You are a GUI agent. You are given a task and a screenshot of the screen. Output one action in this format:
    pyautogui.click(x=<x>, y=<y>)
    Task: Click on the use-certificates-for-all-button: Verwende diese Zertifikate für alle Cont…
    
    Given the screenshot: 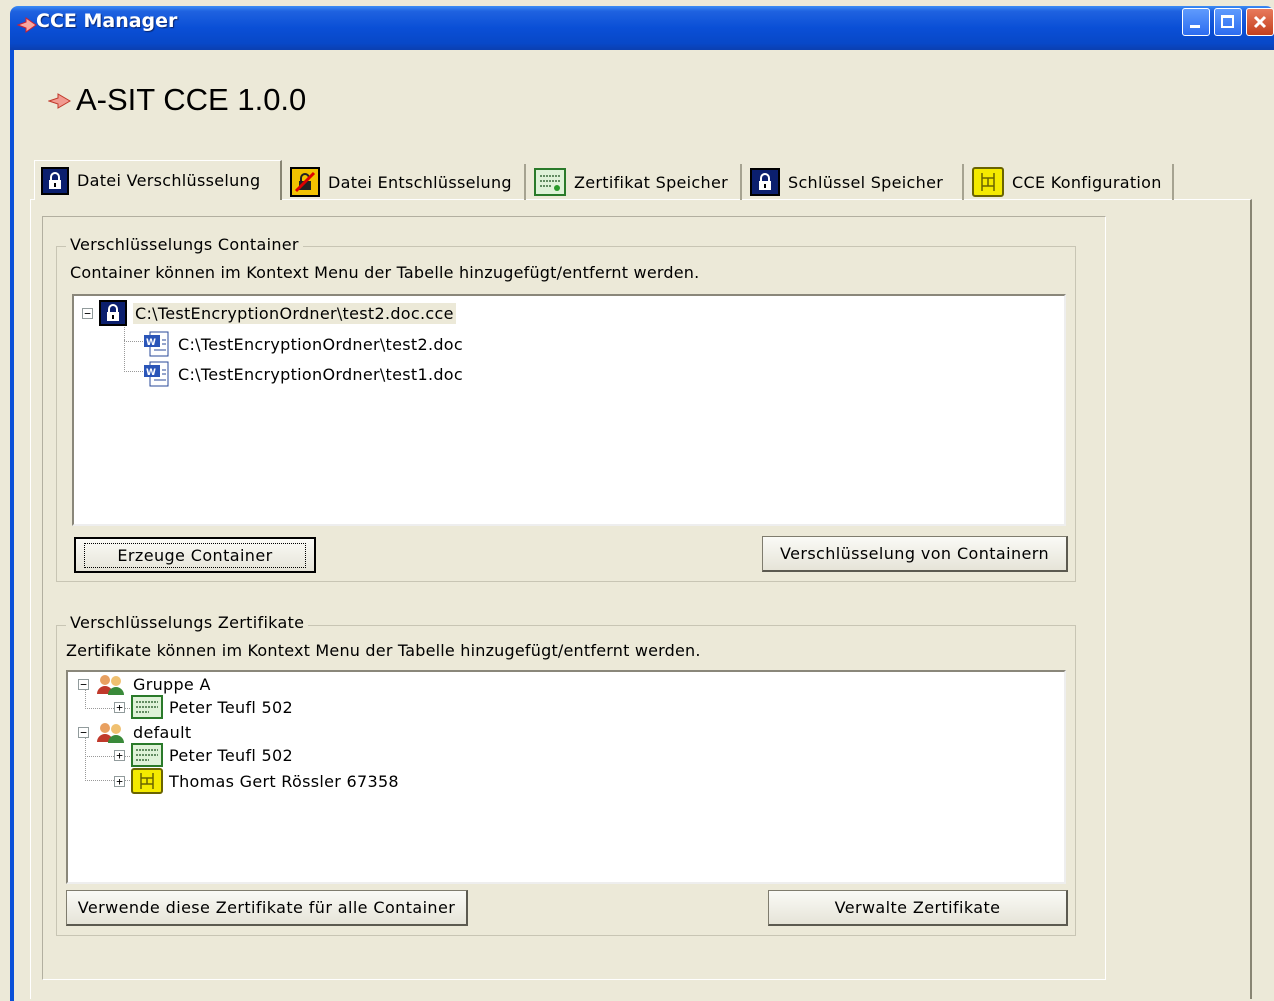 What is the action you would take?
    pyautogui.click(x=267, y=908)
    